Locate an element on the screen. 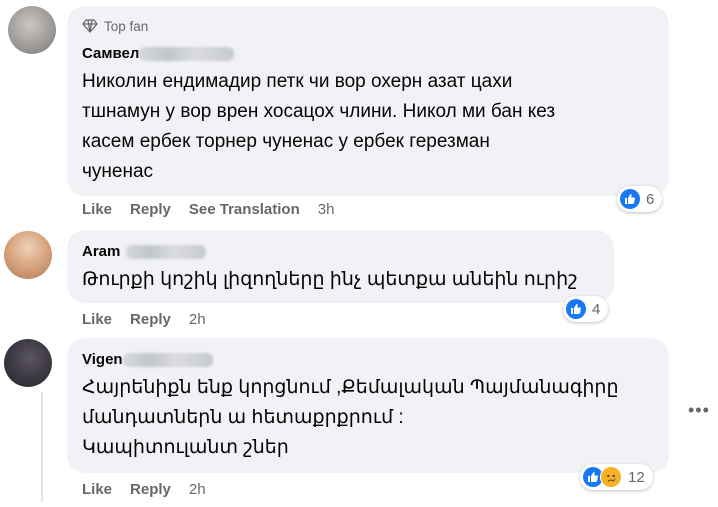 The height and width of the screenshot is (507, 718). reaction-summary: 4 is located at coordinates (586, 309).